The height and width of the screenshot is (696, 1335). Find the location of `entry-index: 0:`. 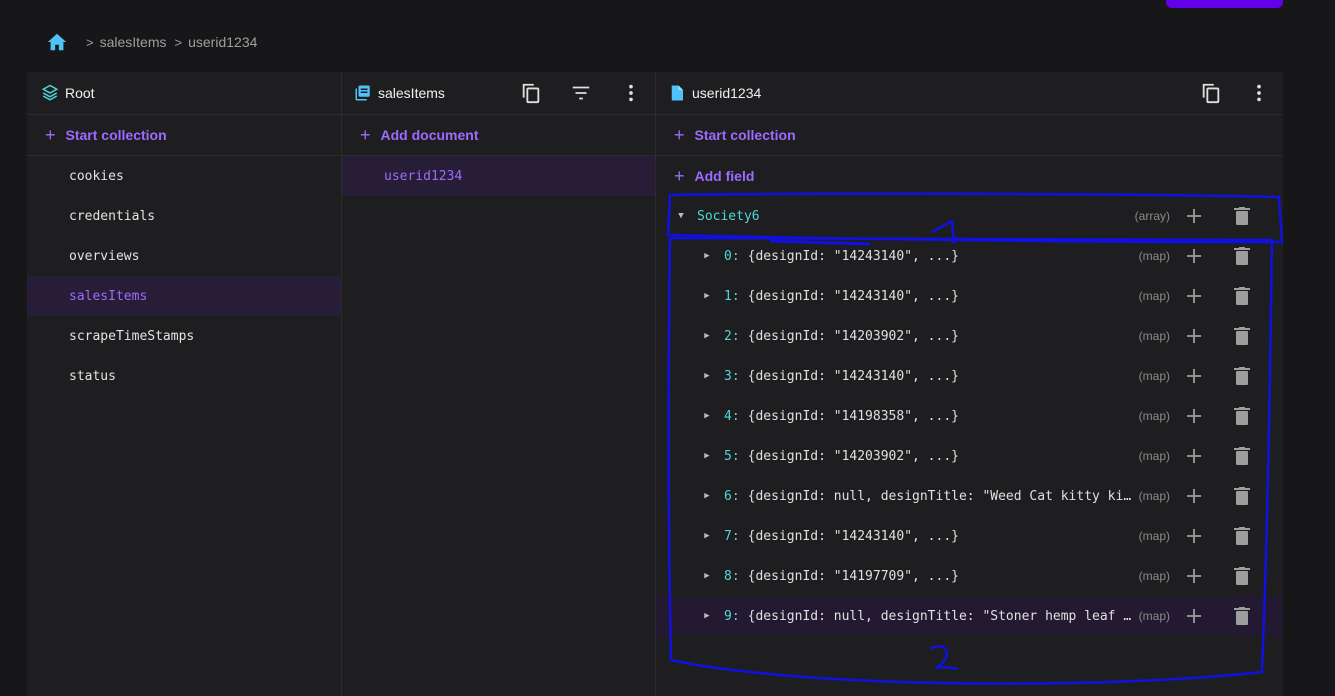

entry-index: 0: is located at coordinates (732, 256).